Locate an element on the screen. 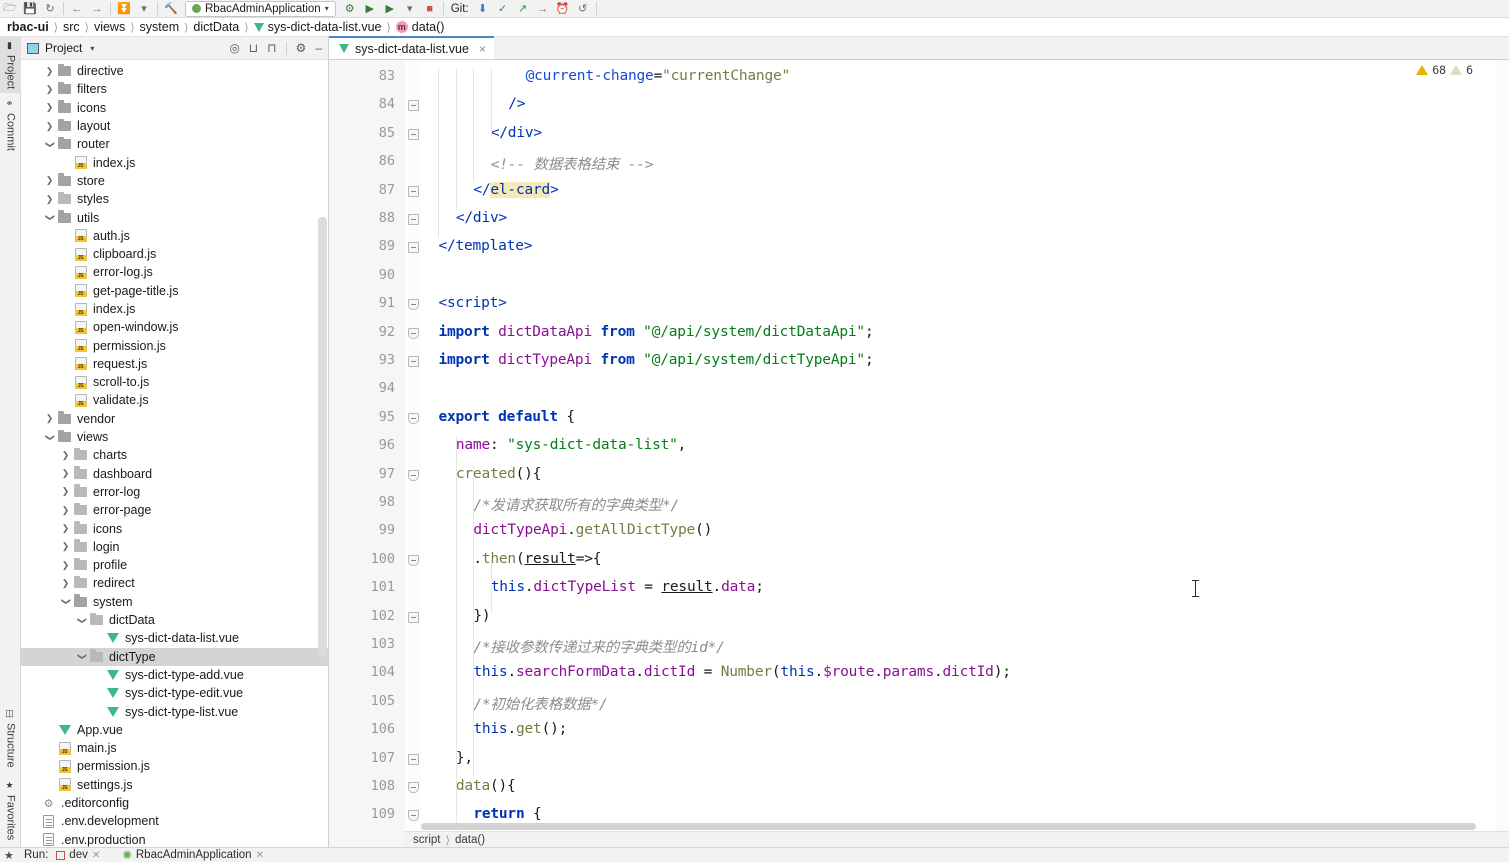  code-line: dictTypeApi.getAllDictType() is located at coordinates (592, 530).